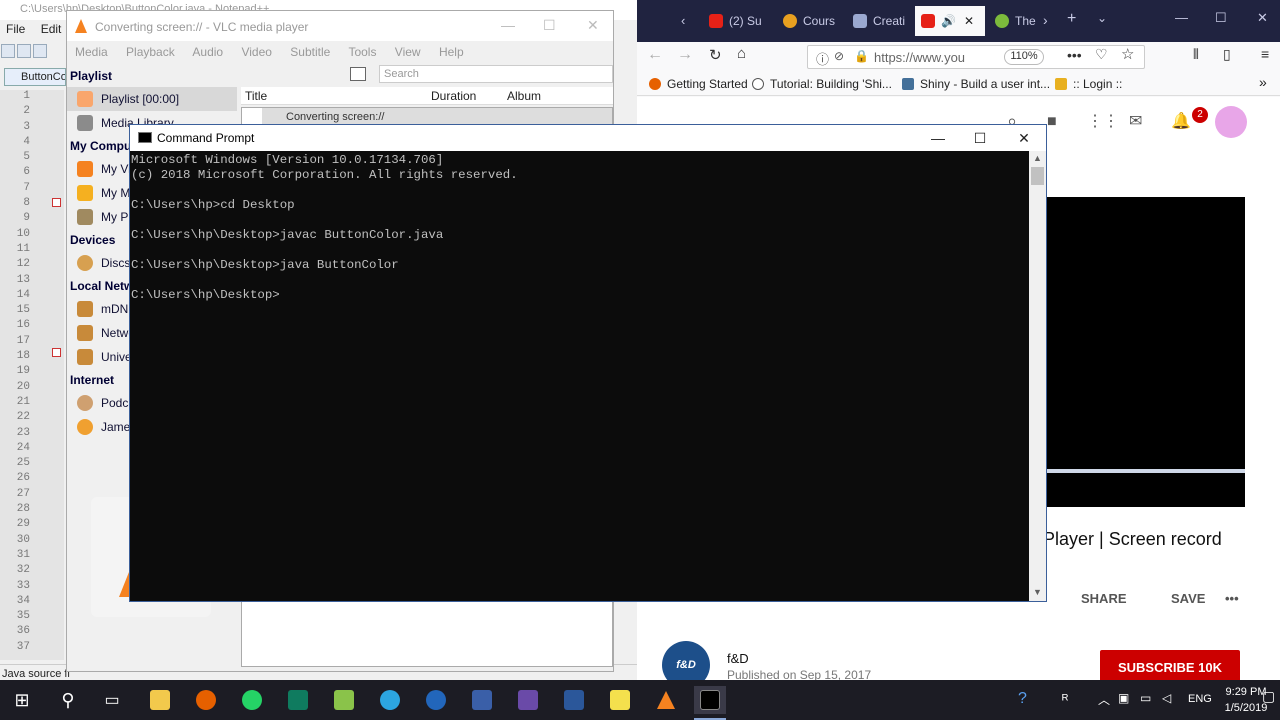 Image resolution: width=1280 pixels, height=720 pixels. Describe the element at coordinates (1024, 57) in the screenshot. I see `zoom-level-badge: 110%` at that location.